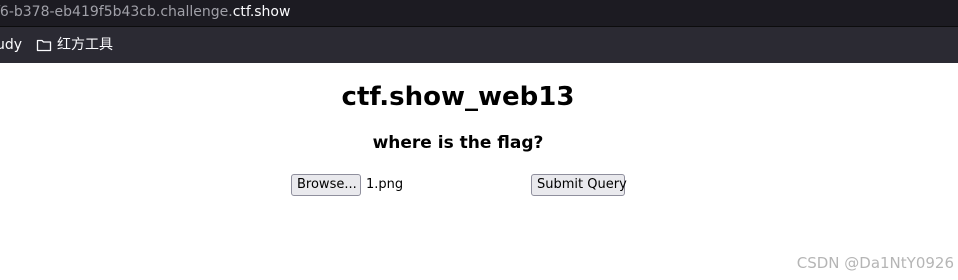 This screenshot has height=280, width=958. What do you see at coordinates (461, 186) in the screenshot?
I see `upload-form: Browse... 1.png Submit Query` at bounding box center [461, 186].